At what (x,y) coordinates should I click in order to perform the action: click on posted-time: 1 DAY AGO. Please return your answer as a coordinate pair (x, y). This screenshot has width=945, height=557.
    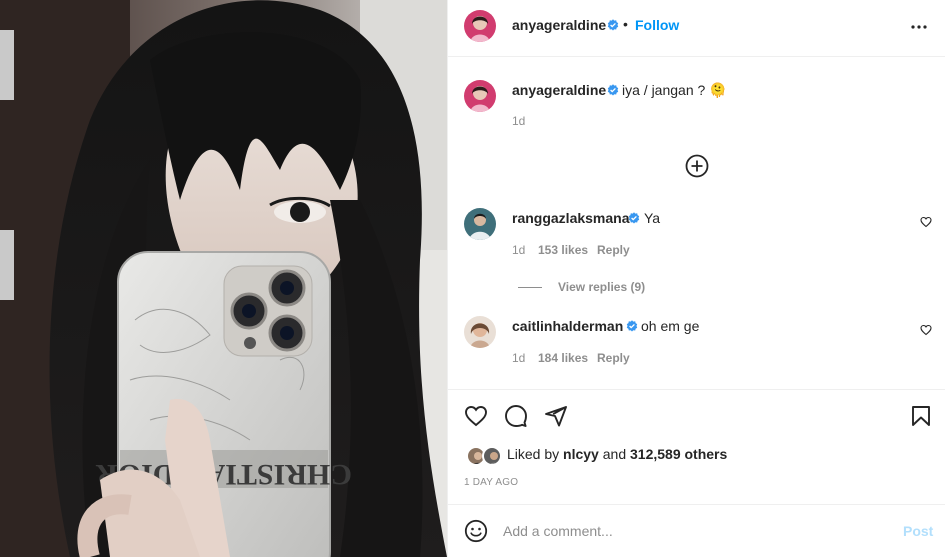
    Looking at the image, I should click on (491, 482).